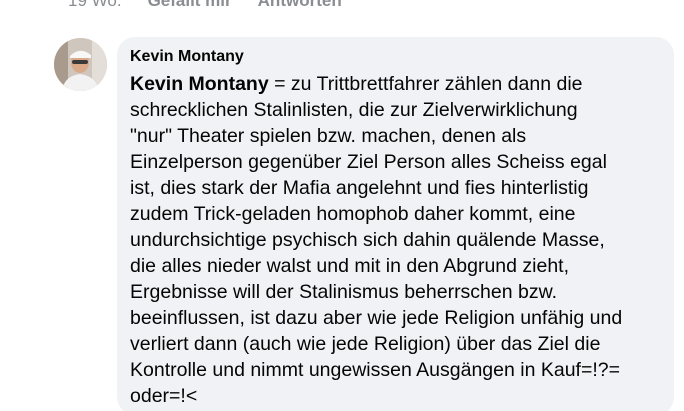  What do you see at coordinates (300, 5) in the screenshot?
I see `reply-link: Antworten` at bounding box center [300, 5].